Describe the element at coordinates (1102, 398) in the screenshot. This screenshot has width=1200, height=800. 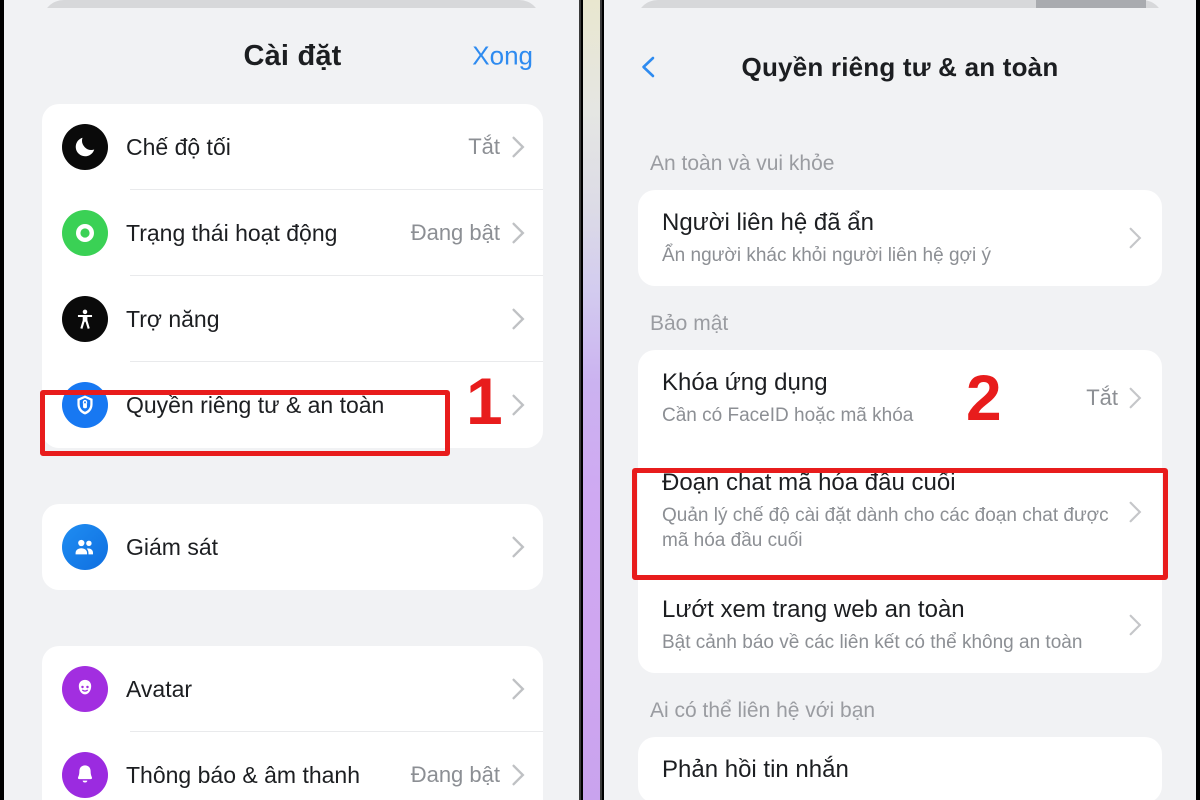
I see `list-item-value: Tắt` at that location.